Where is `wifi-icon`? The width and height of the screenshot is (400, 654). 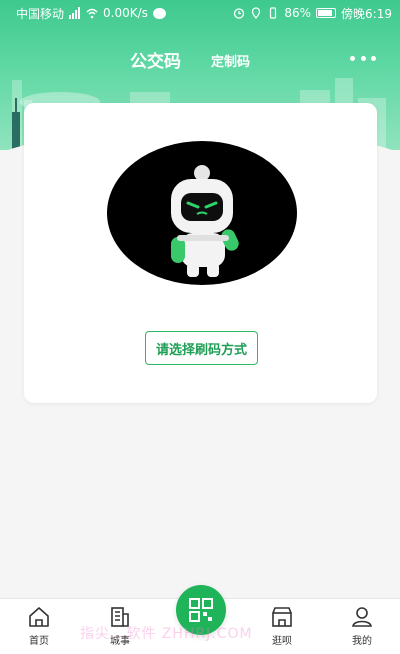
wifi-icon is located at coordinates (92, 13).